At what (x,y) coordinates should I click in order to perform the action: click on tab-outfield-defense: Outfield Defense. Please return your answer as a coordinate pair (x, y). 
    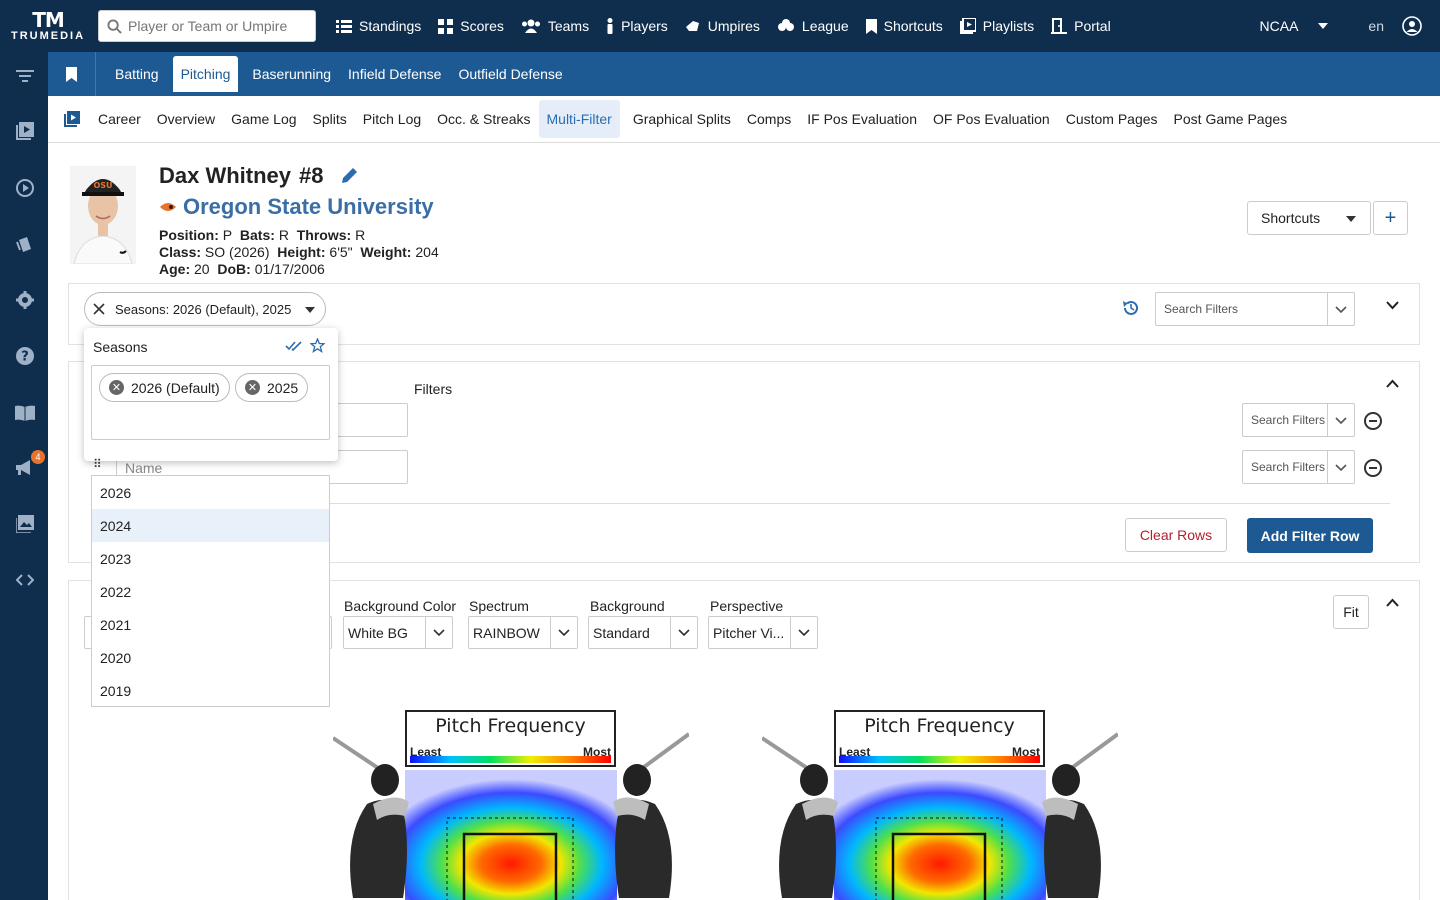
    Looking at the image, I should click on (510, 74).